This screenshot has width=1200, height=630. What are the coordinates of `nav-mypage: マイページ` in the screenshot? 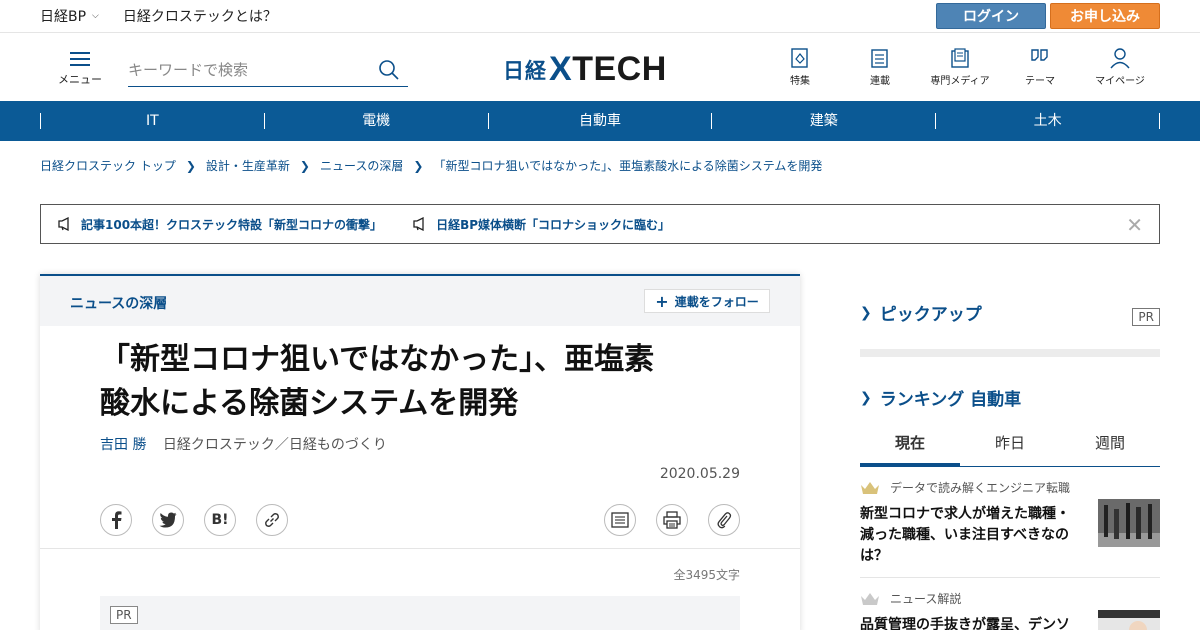 It's located at (1120, 67).